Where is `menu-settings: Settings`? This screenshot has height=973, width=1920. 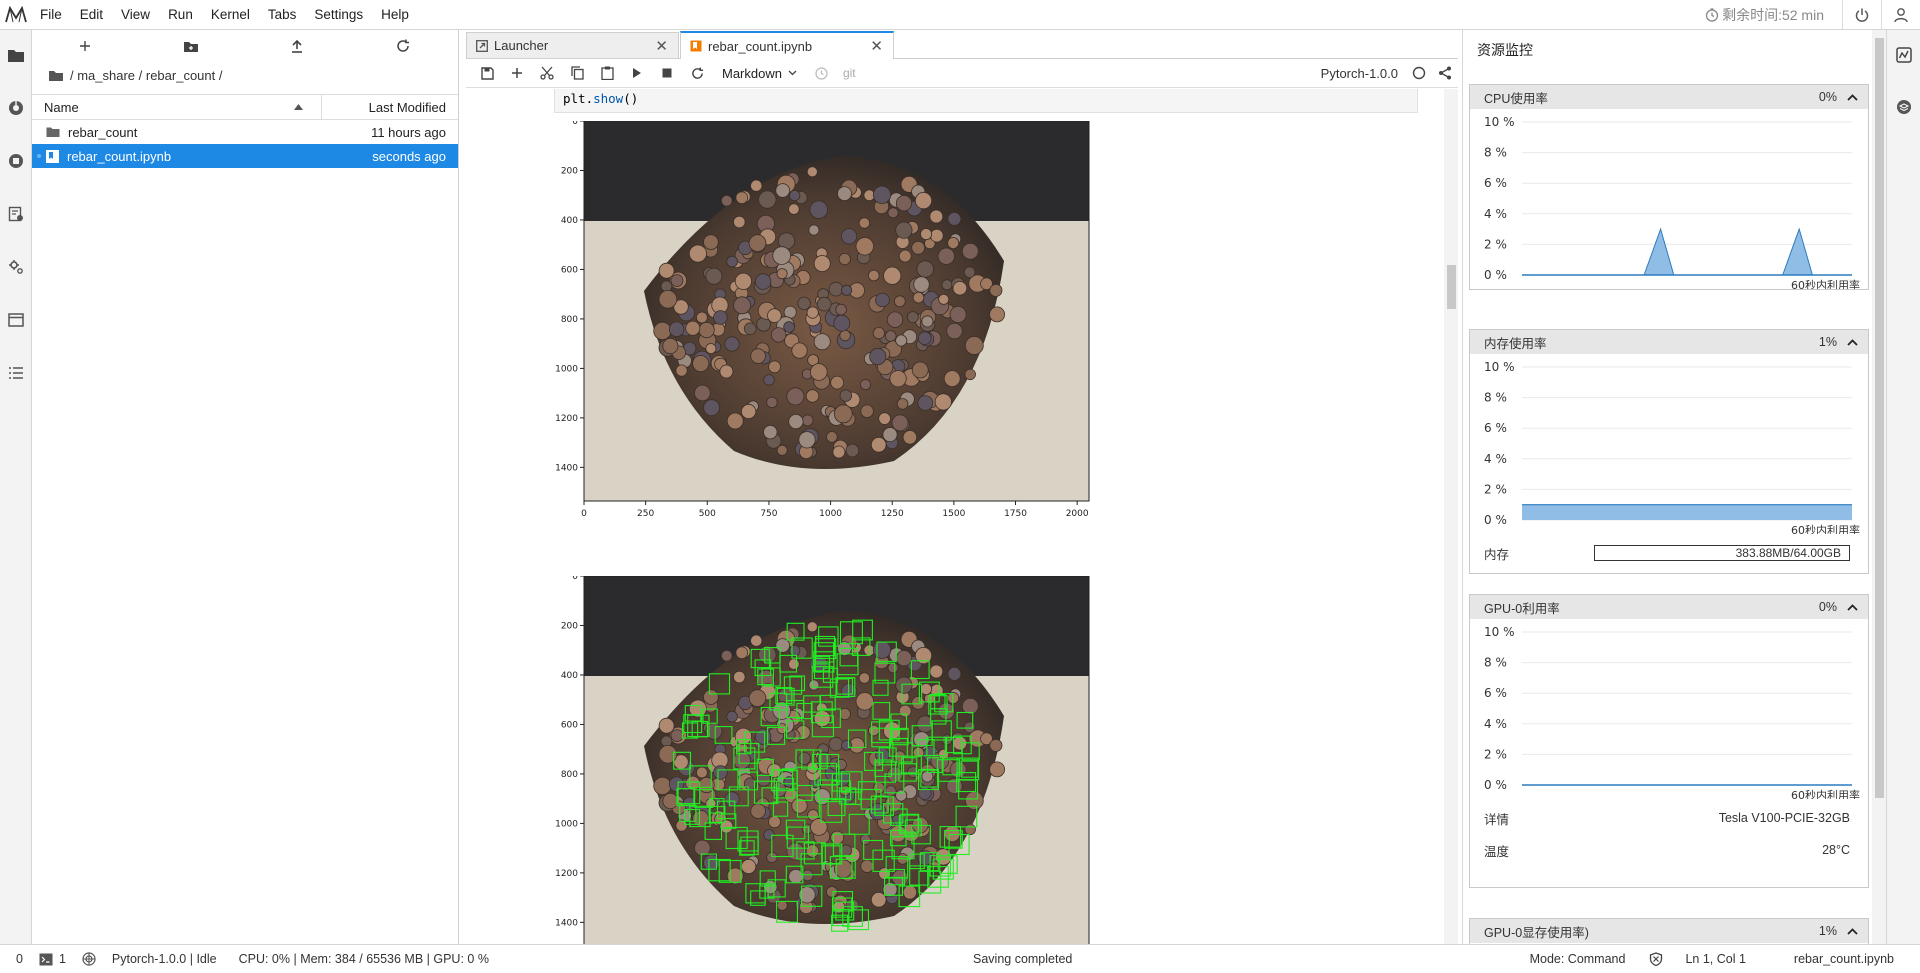
menu-settings: Settings is located at coordinates (338, 15).